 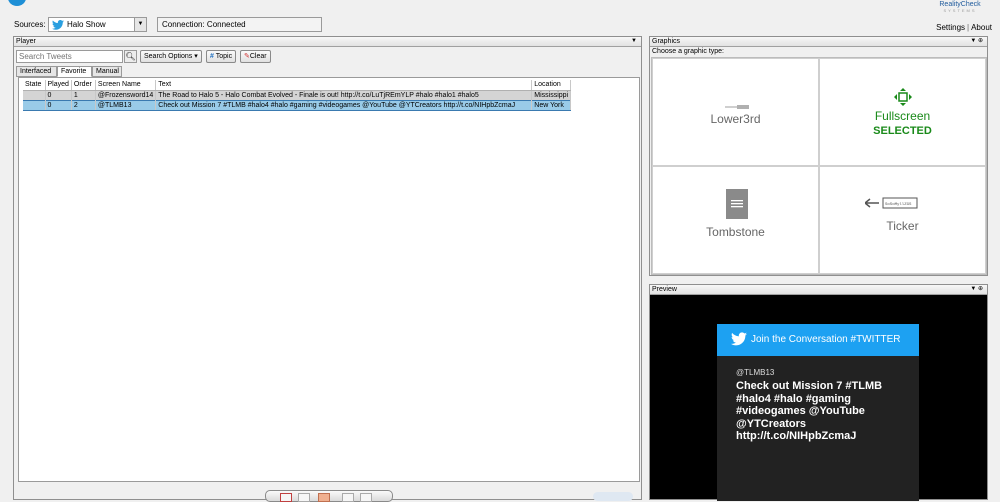 I want to click on search-input, so click(x=69, y=56).